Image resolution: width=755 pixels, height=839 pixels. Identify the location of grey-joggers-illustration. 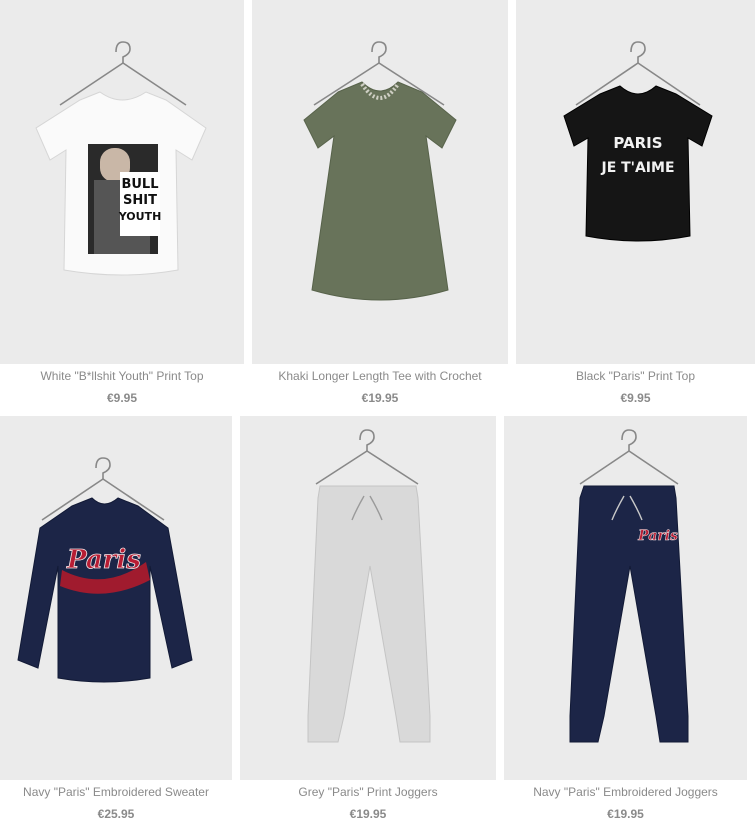
(369, 586).